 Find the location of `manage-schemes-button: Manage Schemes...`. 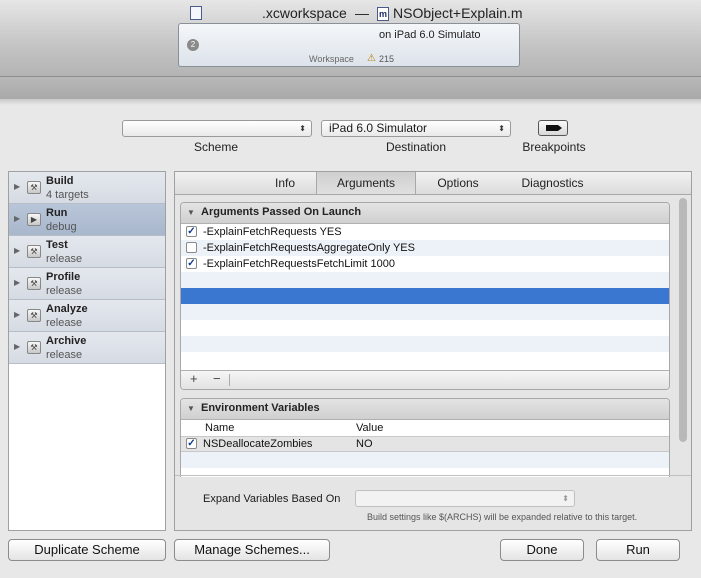

manage-schemes-button: Manage Schemes... is located at coordinates (252, 550).